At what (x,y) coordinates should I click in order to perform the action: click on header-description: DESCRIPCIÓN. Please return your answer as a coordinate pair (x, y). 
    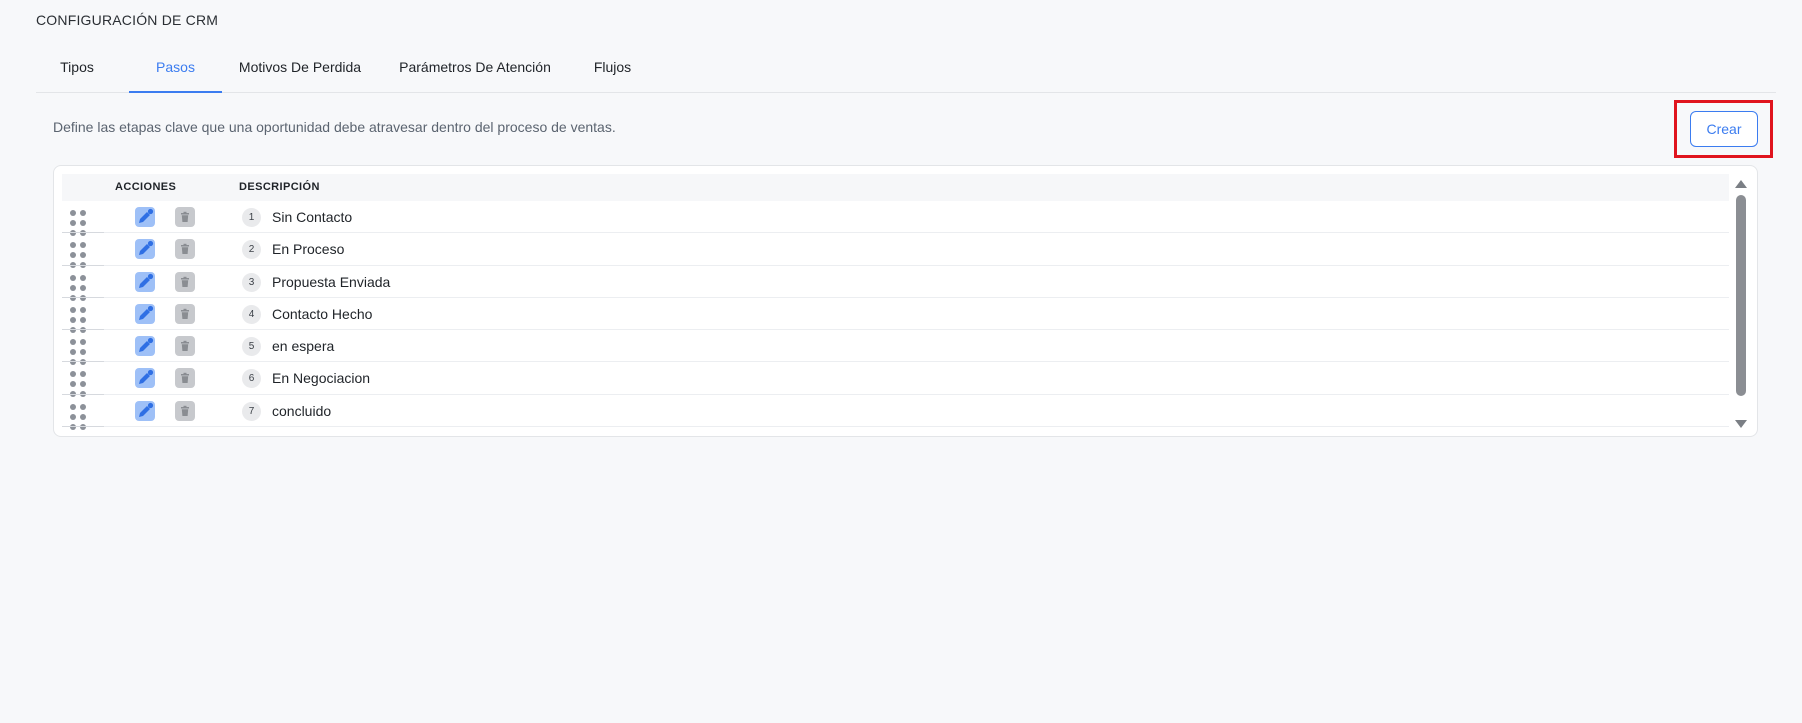
    Looking at the image, I should click on (279, 187).